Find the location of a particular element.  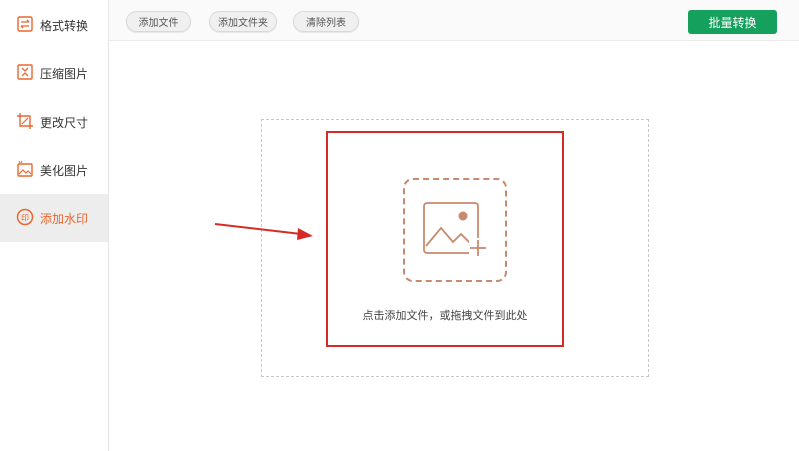

sidebar-item-label: 格式转换 is located at coordinates (64, 26).